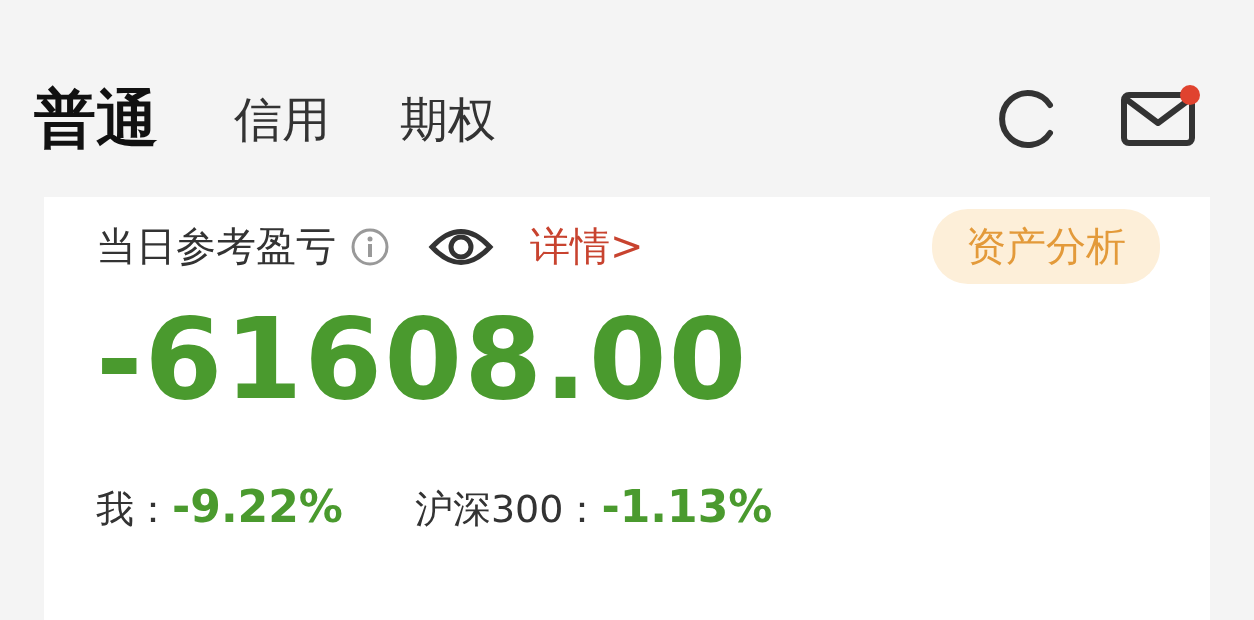 This screenshot has height=620, width=1254. I want to click on tab: 期权, so click(448, 118).